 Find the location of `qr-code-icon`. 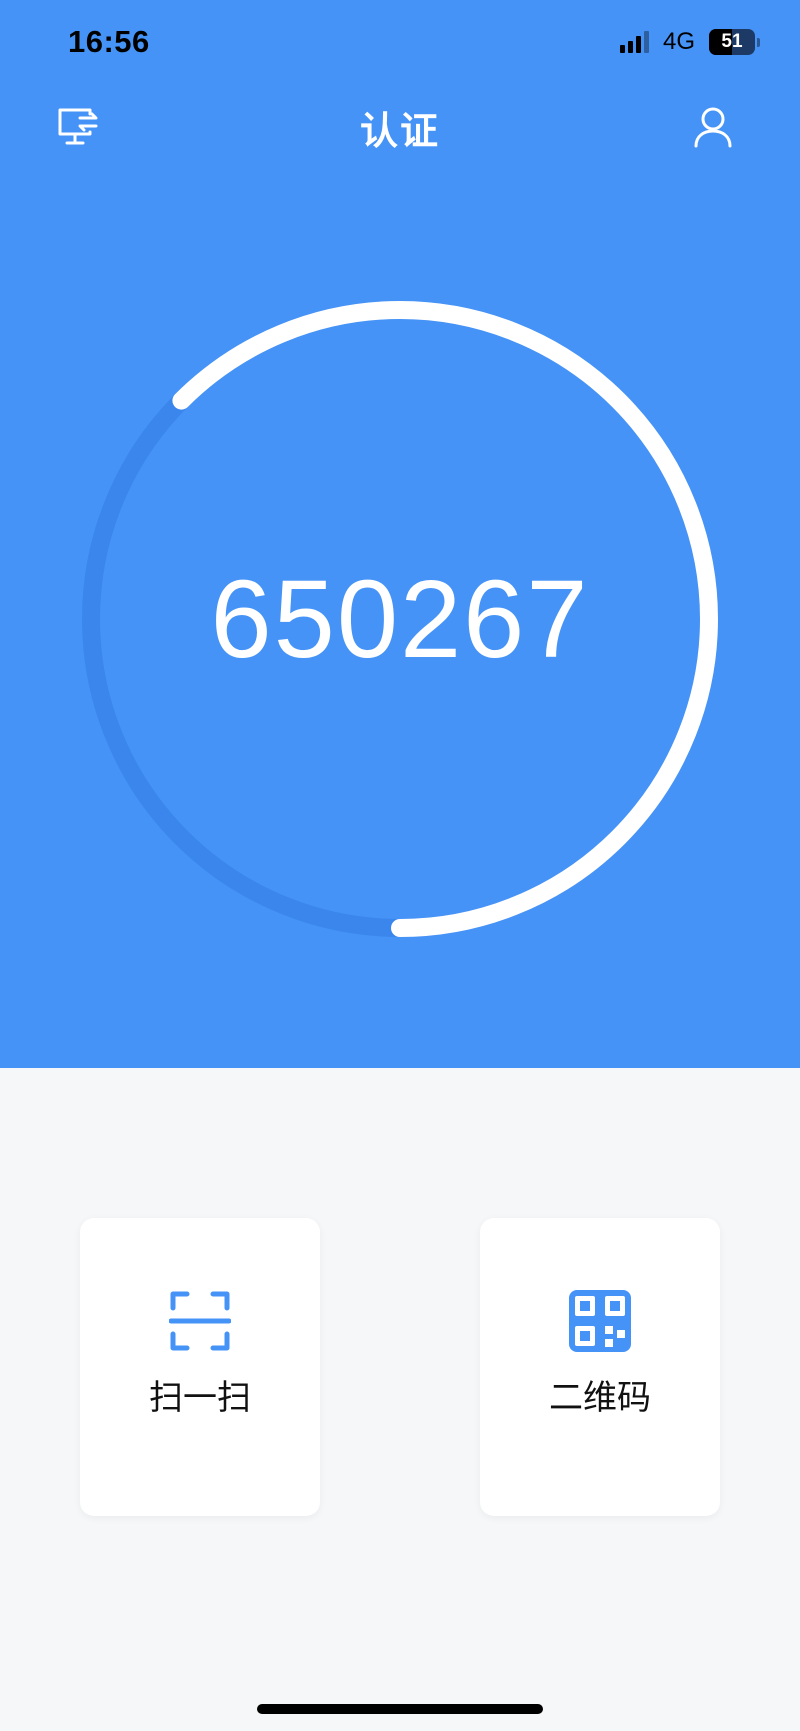

qr-code-icon is located at coordinates (600, 1321).